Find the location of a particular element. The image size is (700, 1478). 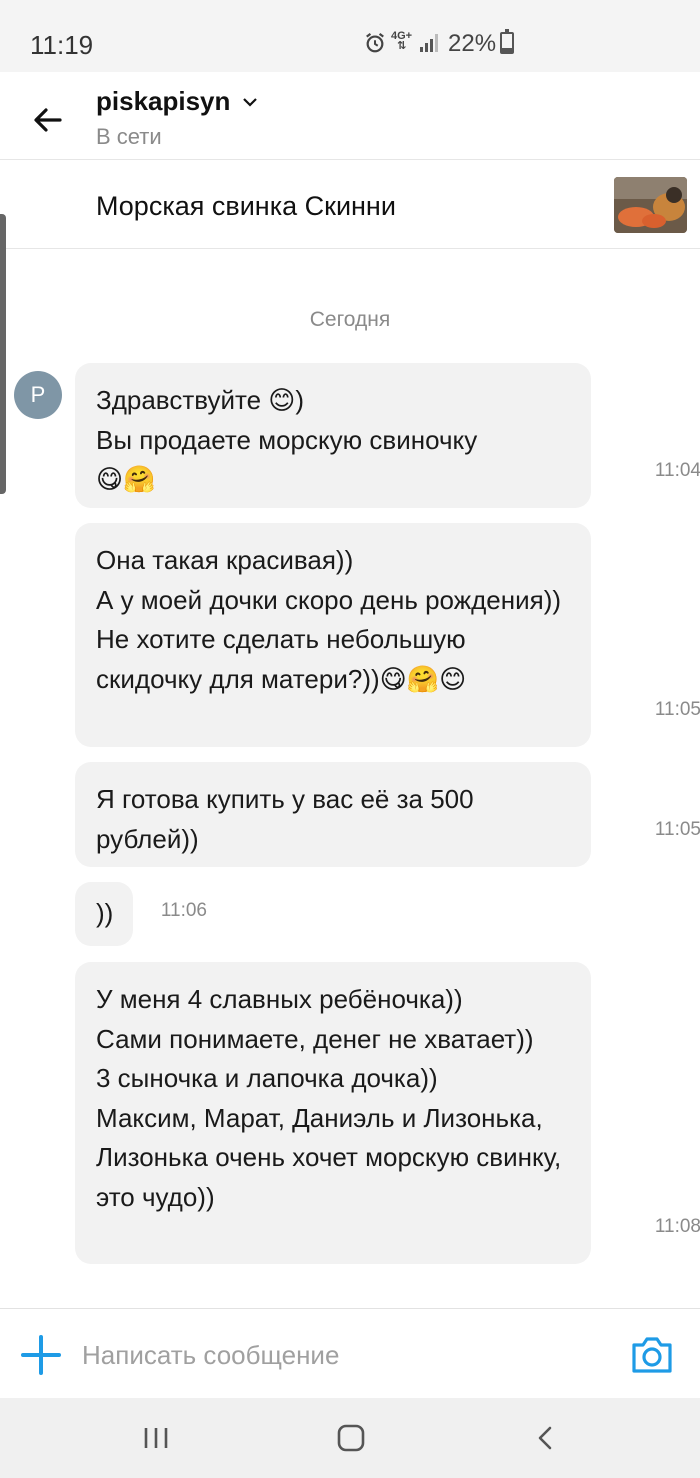

scroll-indicator is located at coordinates (3, 354).